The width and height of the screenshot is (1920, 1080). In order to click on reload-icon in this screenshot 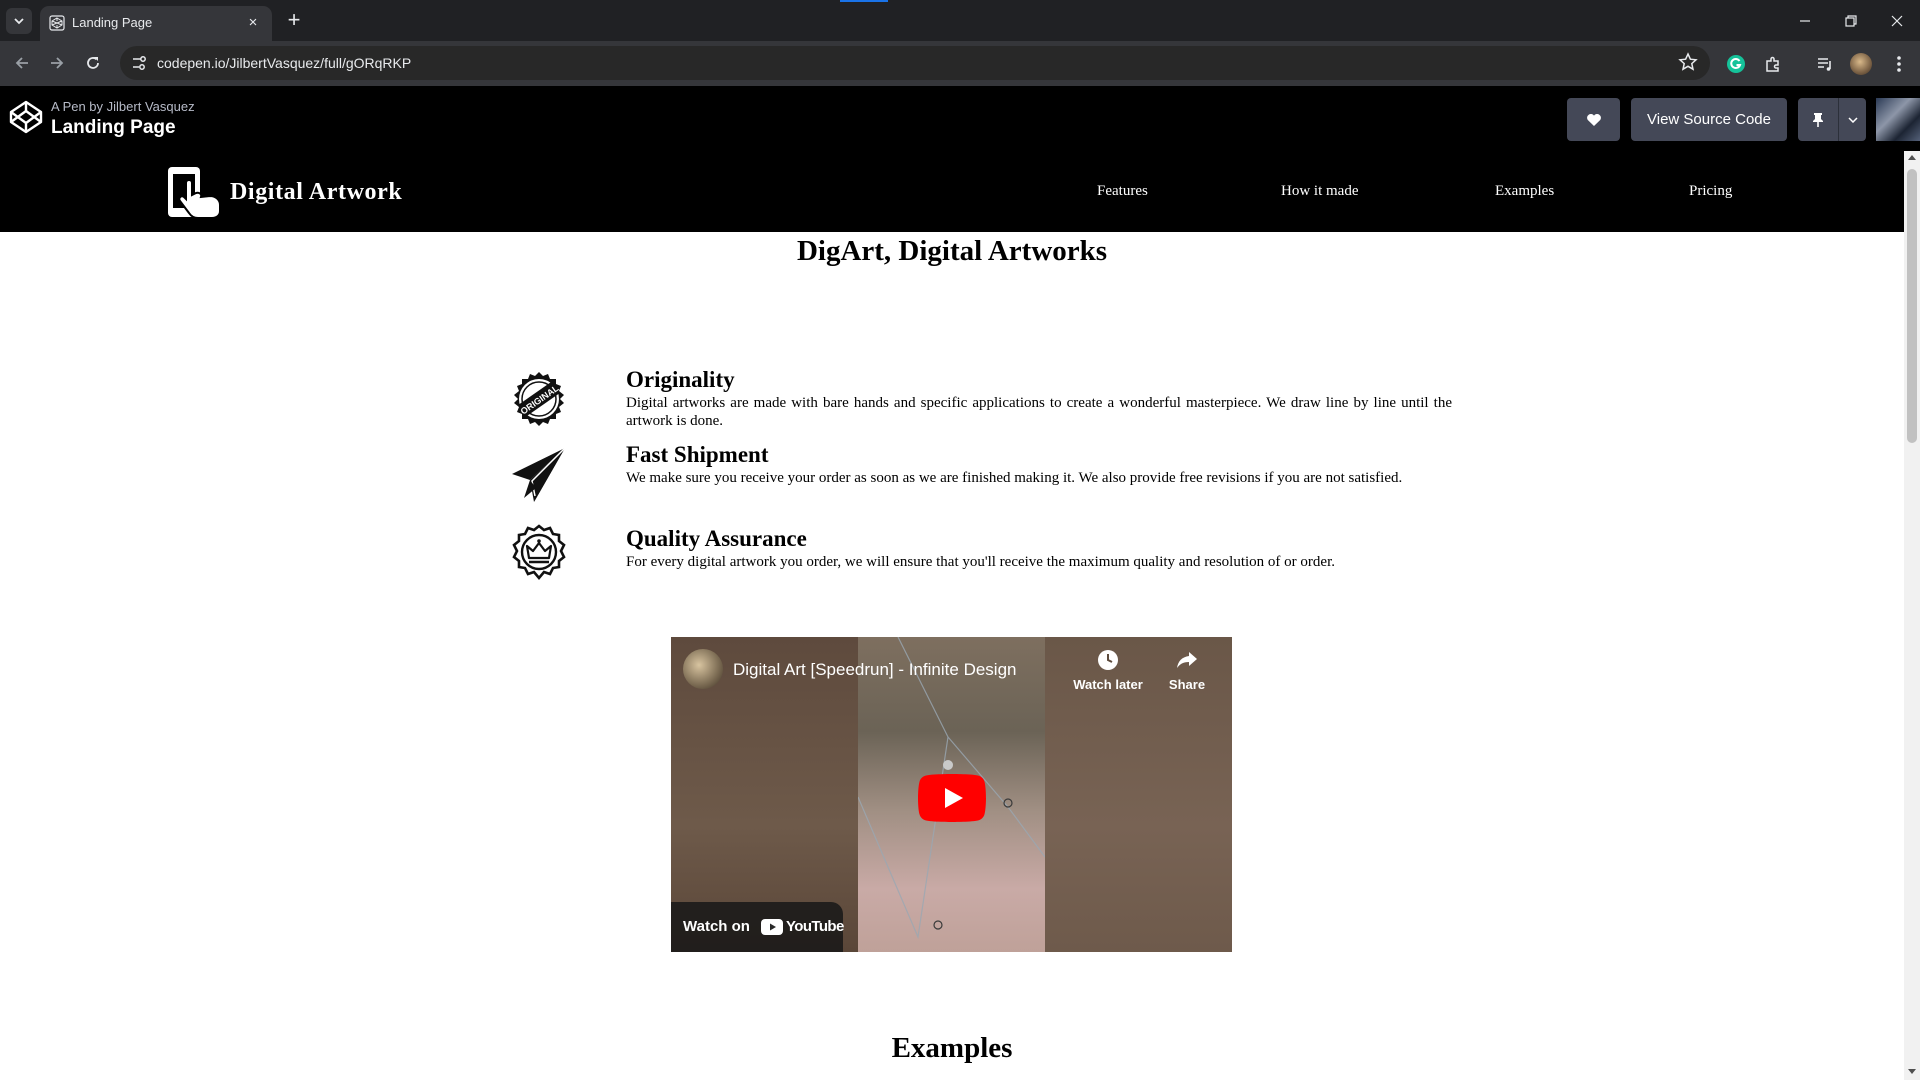, I will do `click(93, 63)`.